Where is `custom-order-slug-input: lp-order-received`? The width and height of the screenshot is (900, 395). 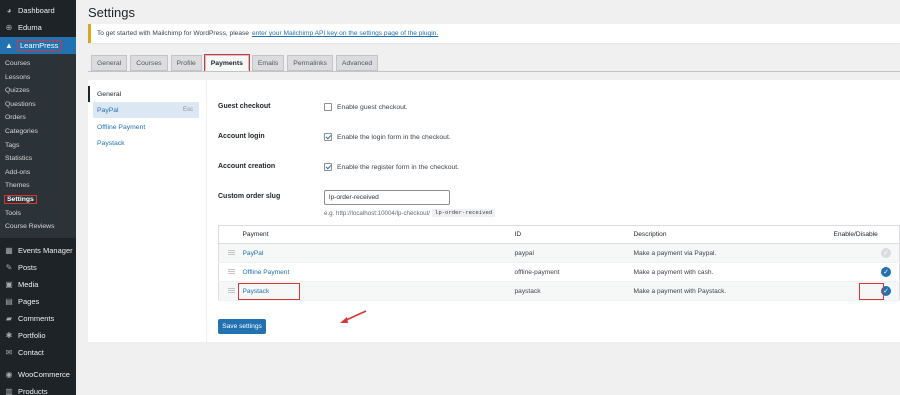
custom-order-slug-input: lp-order-received is located at coordinates (387, 197).